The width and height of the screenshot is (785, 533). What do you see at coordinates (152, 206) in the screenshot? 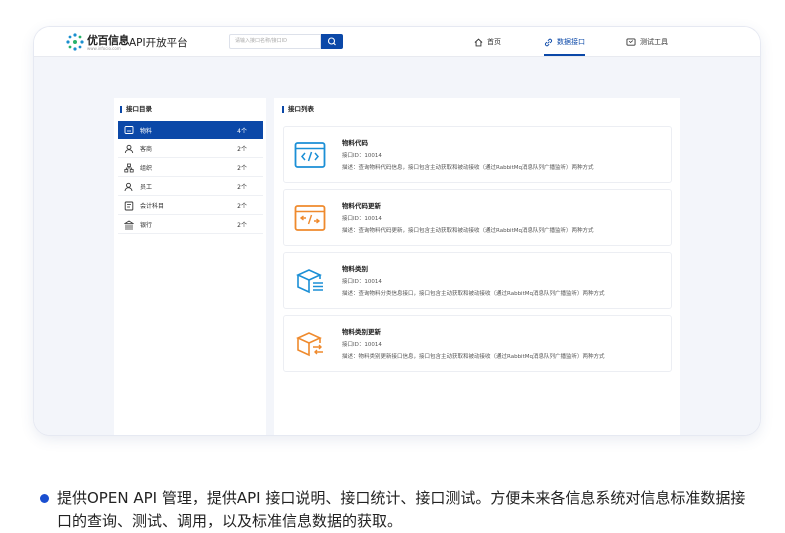
I see `sidebar-item-label: 会计科目` at bounding box center [152, 206].